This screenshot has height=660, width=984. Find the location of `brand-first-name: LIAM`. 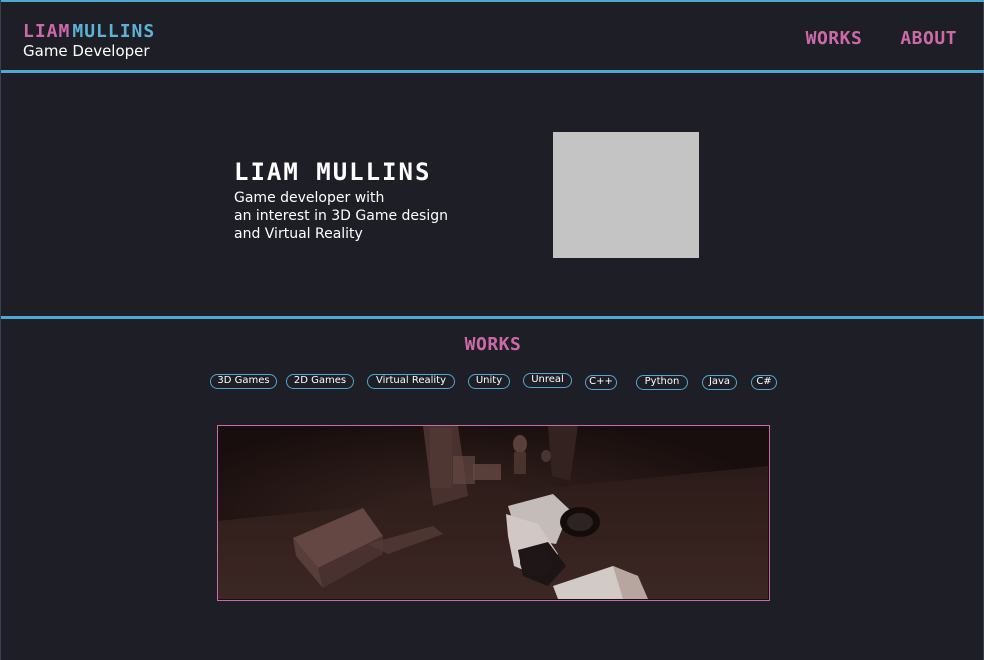

brand-first-name: LIAM is located at coordinates (47, 31).